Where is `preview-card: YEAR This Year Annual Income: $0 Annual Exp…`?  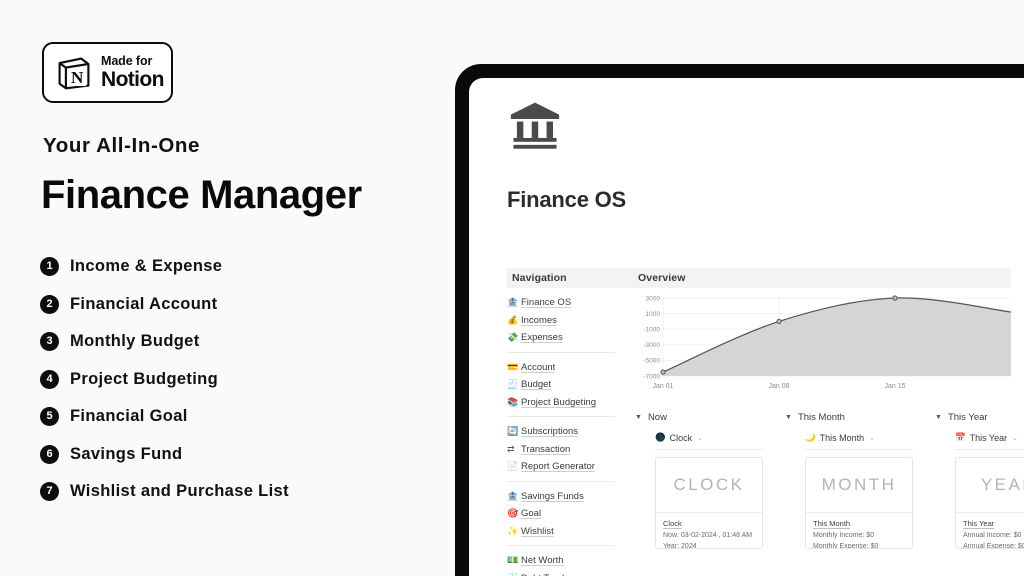
preview-card: YEAR This Year Annual Income: $0 Annual Exp… is located at coordinates (989, 503).